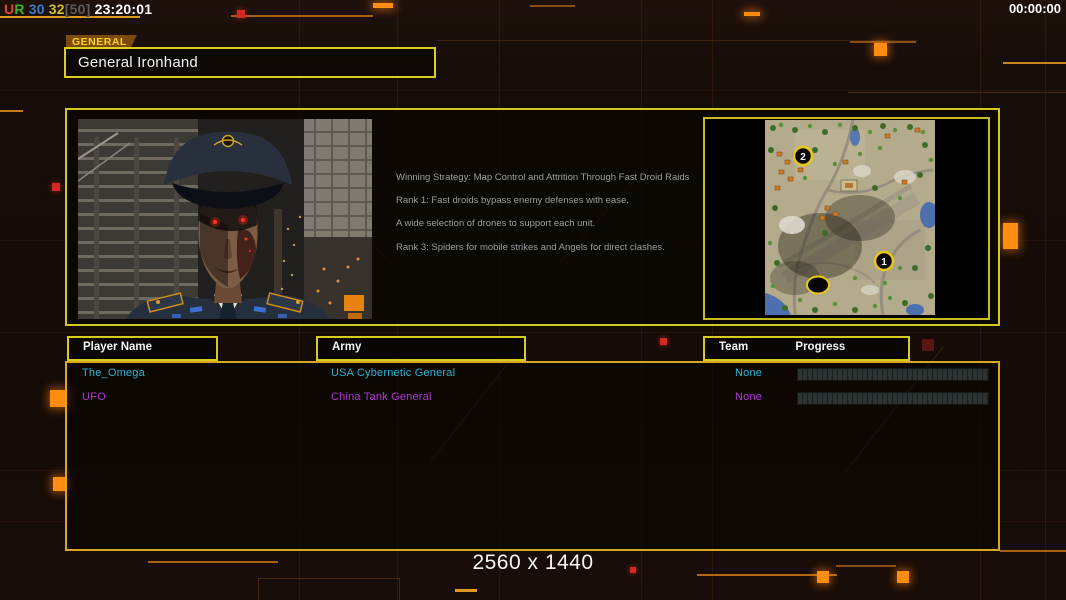 The image size is (1066, 600). I want to click on general-portrait, so click(225, 219).